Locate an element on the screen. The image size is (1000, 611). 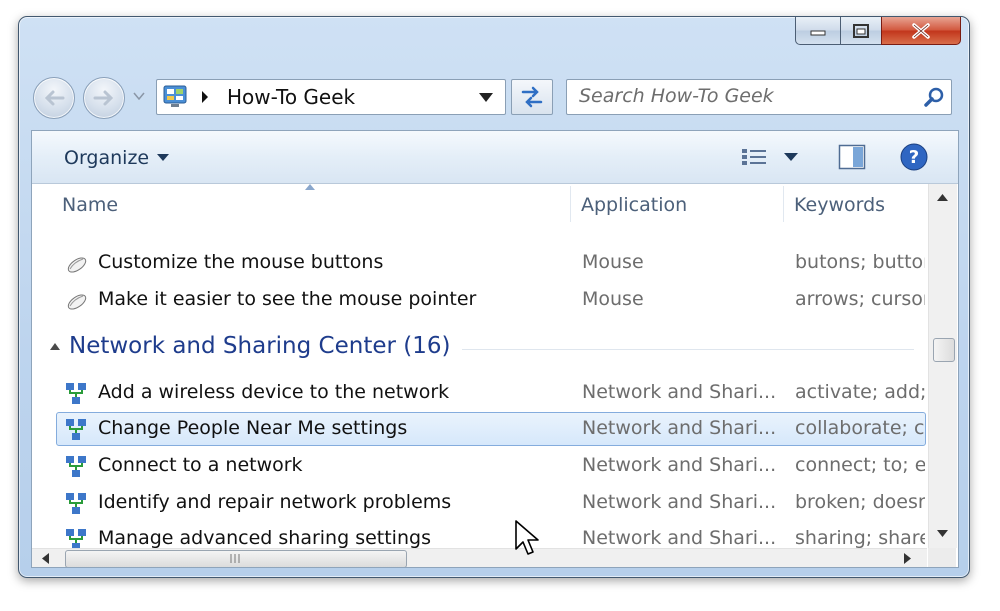
caption-buttons is located at coordinates (878, 31).